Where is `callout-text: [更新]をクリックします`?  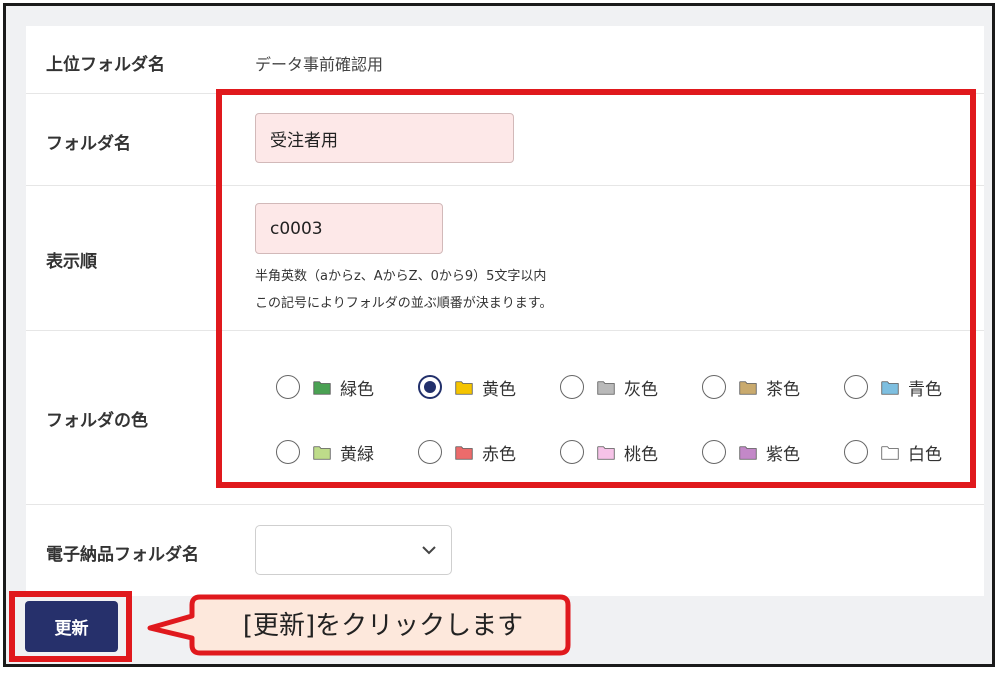 callout-text: [更新]をクリックします is located at coordinates (383, 625).